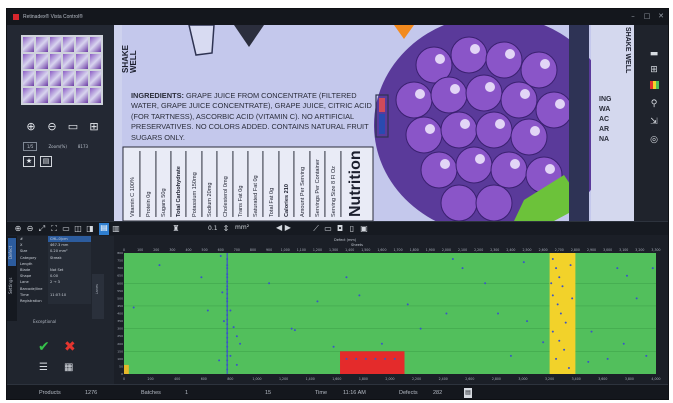 This screenshot has width=673, height=403. Describe the element at coordinates (29, 161) in the screenshot. I see `star-icon: ★` at that location.